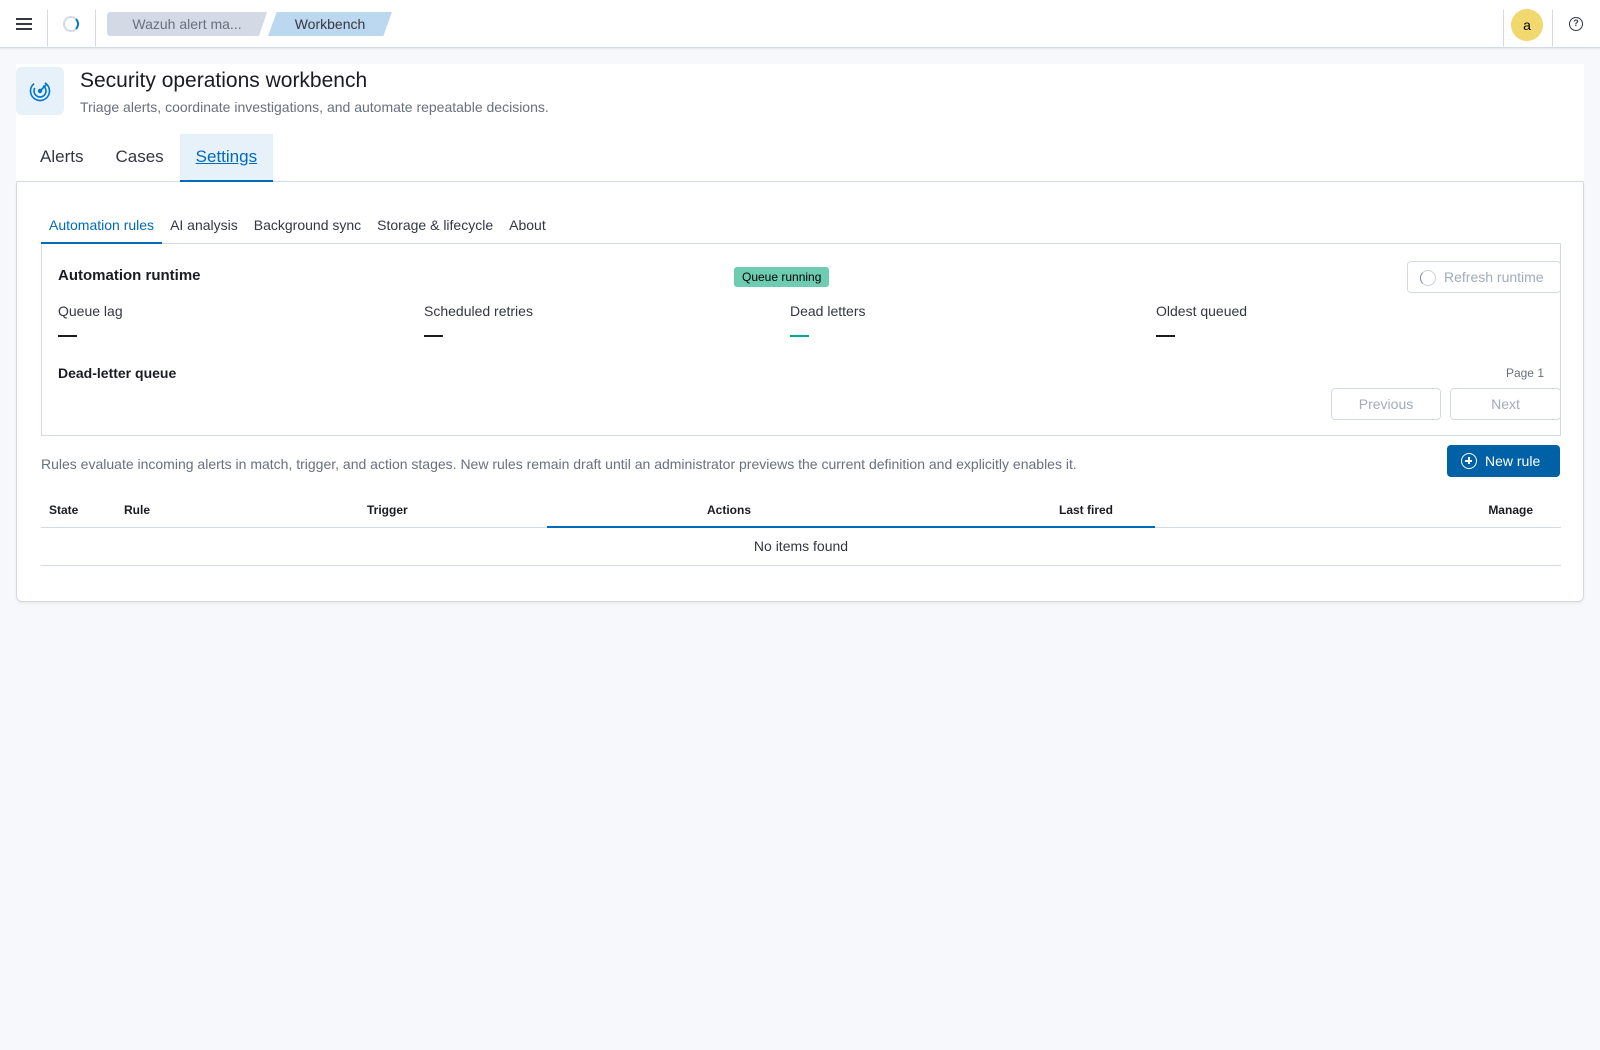 This screenshot has width=1600, height=1050. What do you see at coordinates (61, 158) in the screenshot?
I see `tab-alerts: Alerts` at bounding box center [61, 158].